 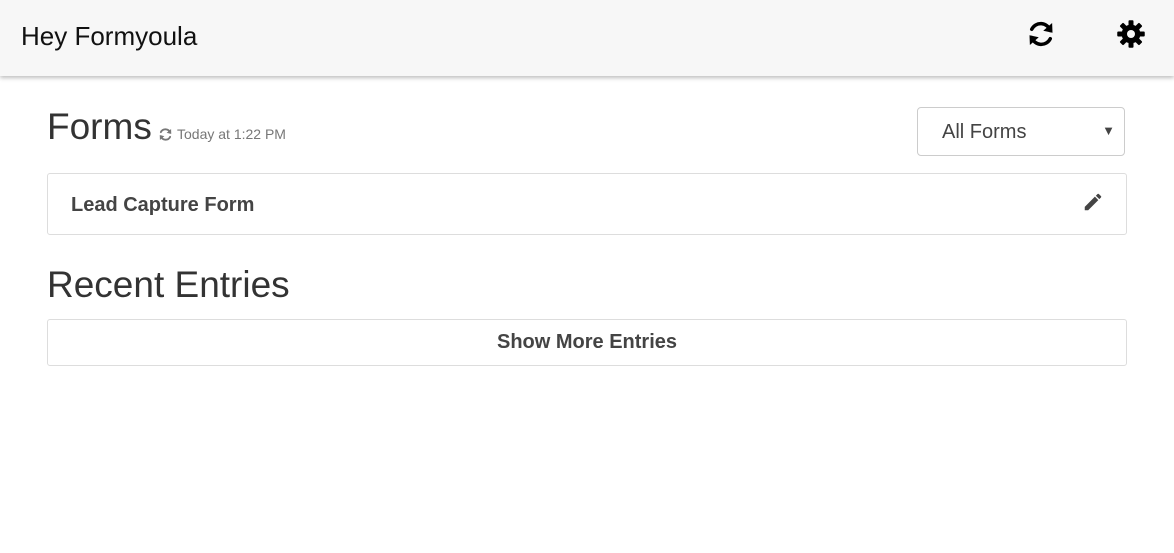 I want to click on recent-entries-heading: Recent Entries, so click(x=168, y=284).